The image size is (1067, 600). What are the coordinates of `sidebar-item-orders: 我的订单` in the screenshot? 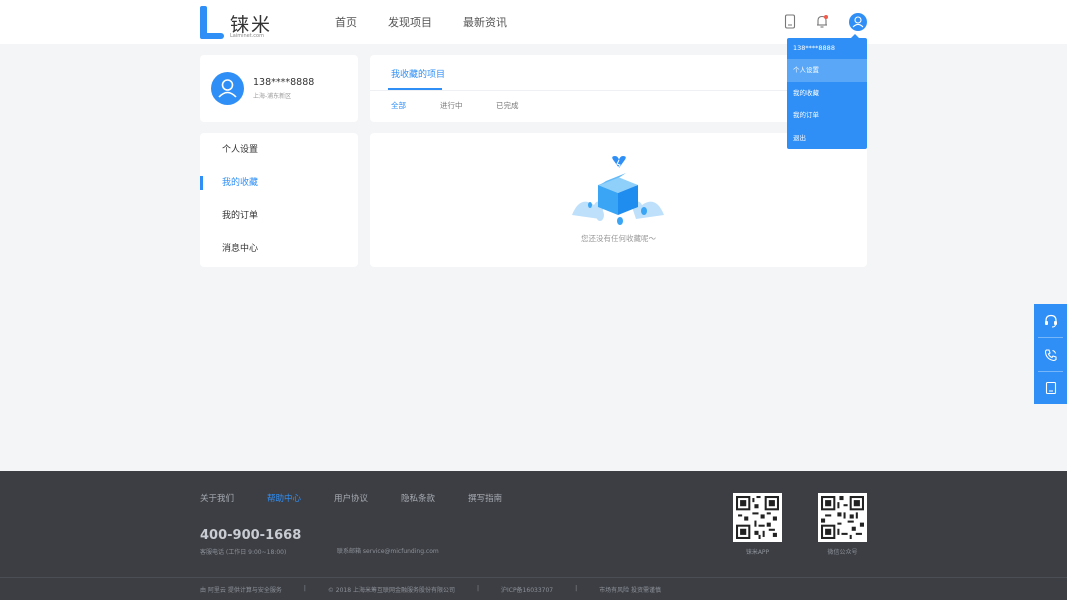 It's located at (279, 216).